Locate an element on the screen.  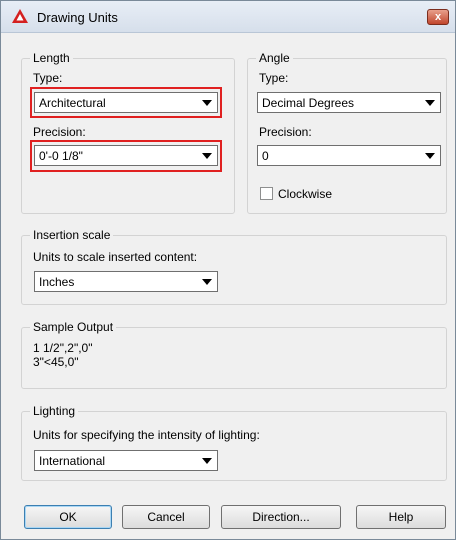
lighting-units-select: International is located at coordinates (126, 460).